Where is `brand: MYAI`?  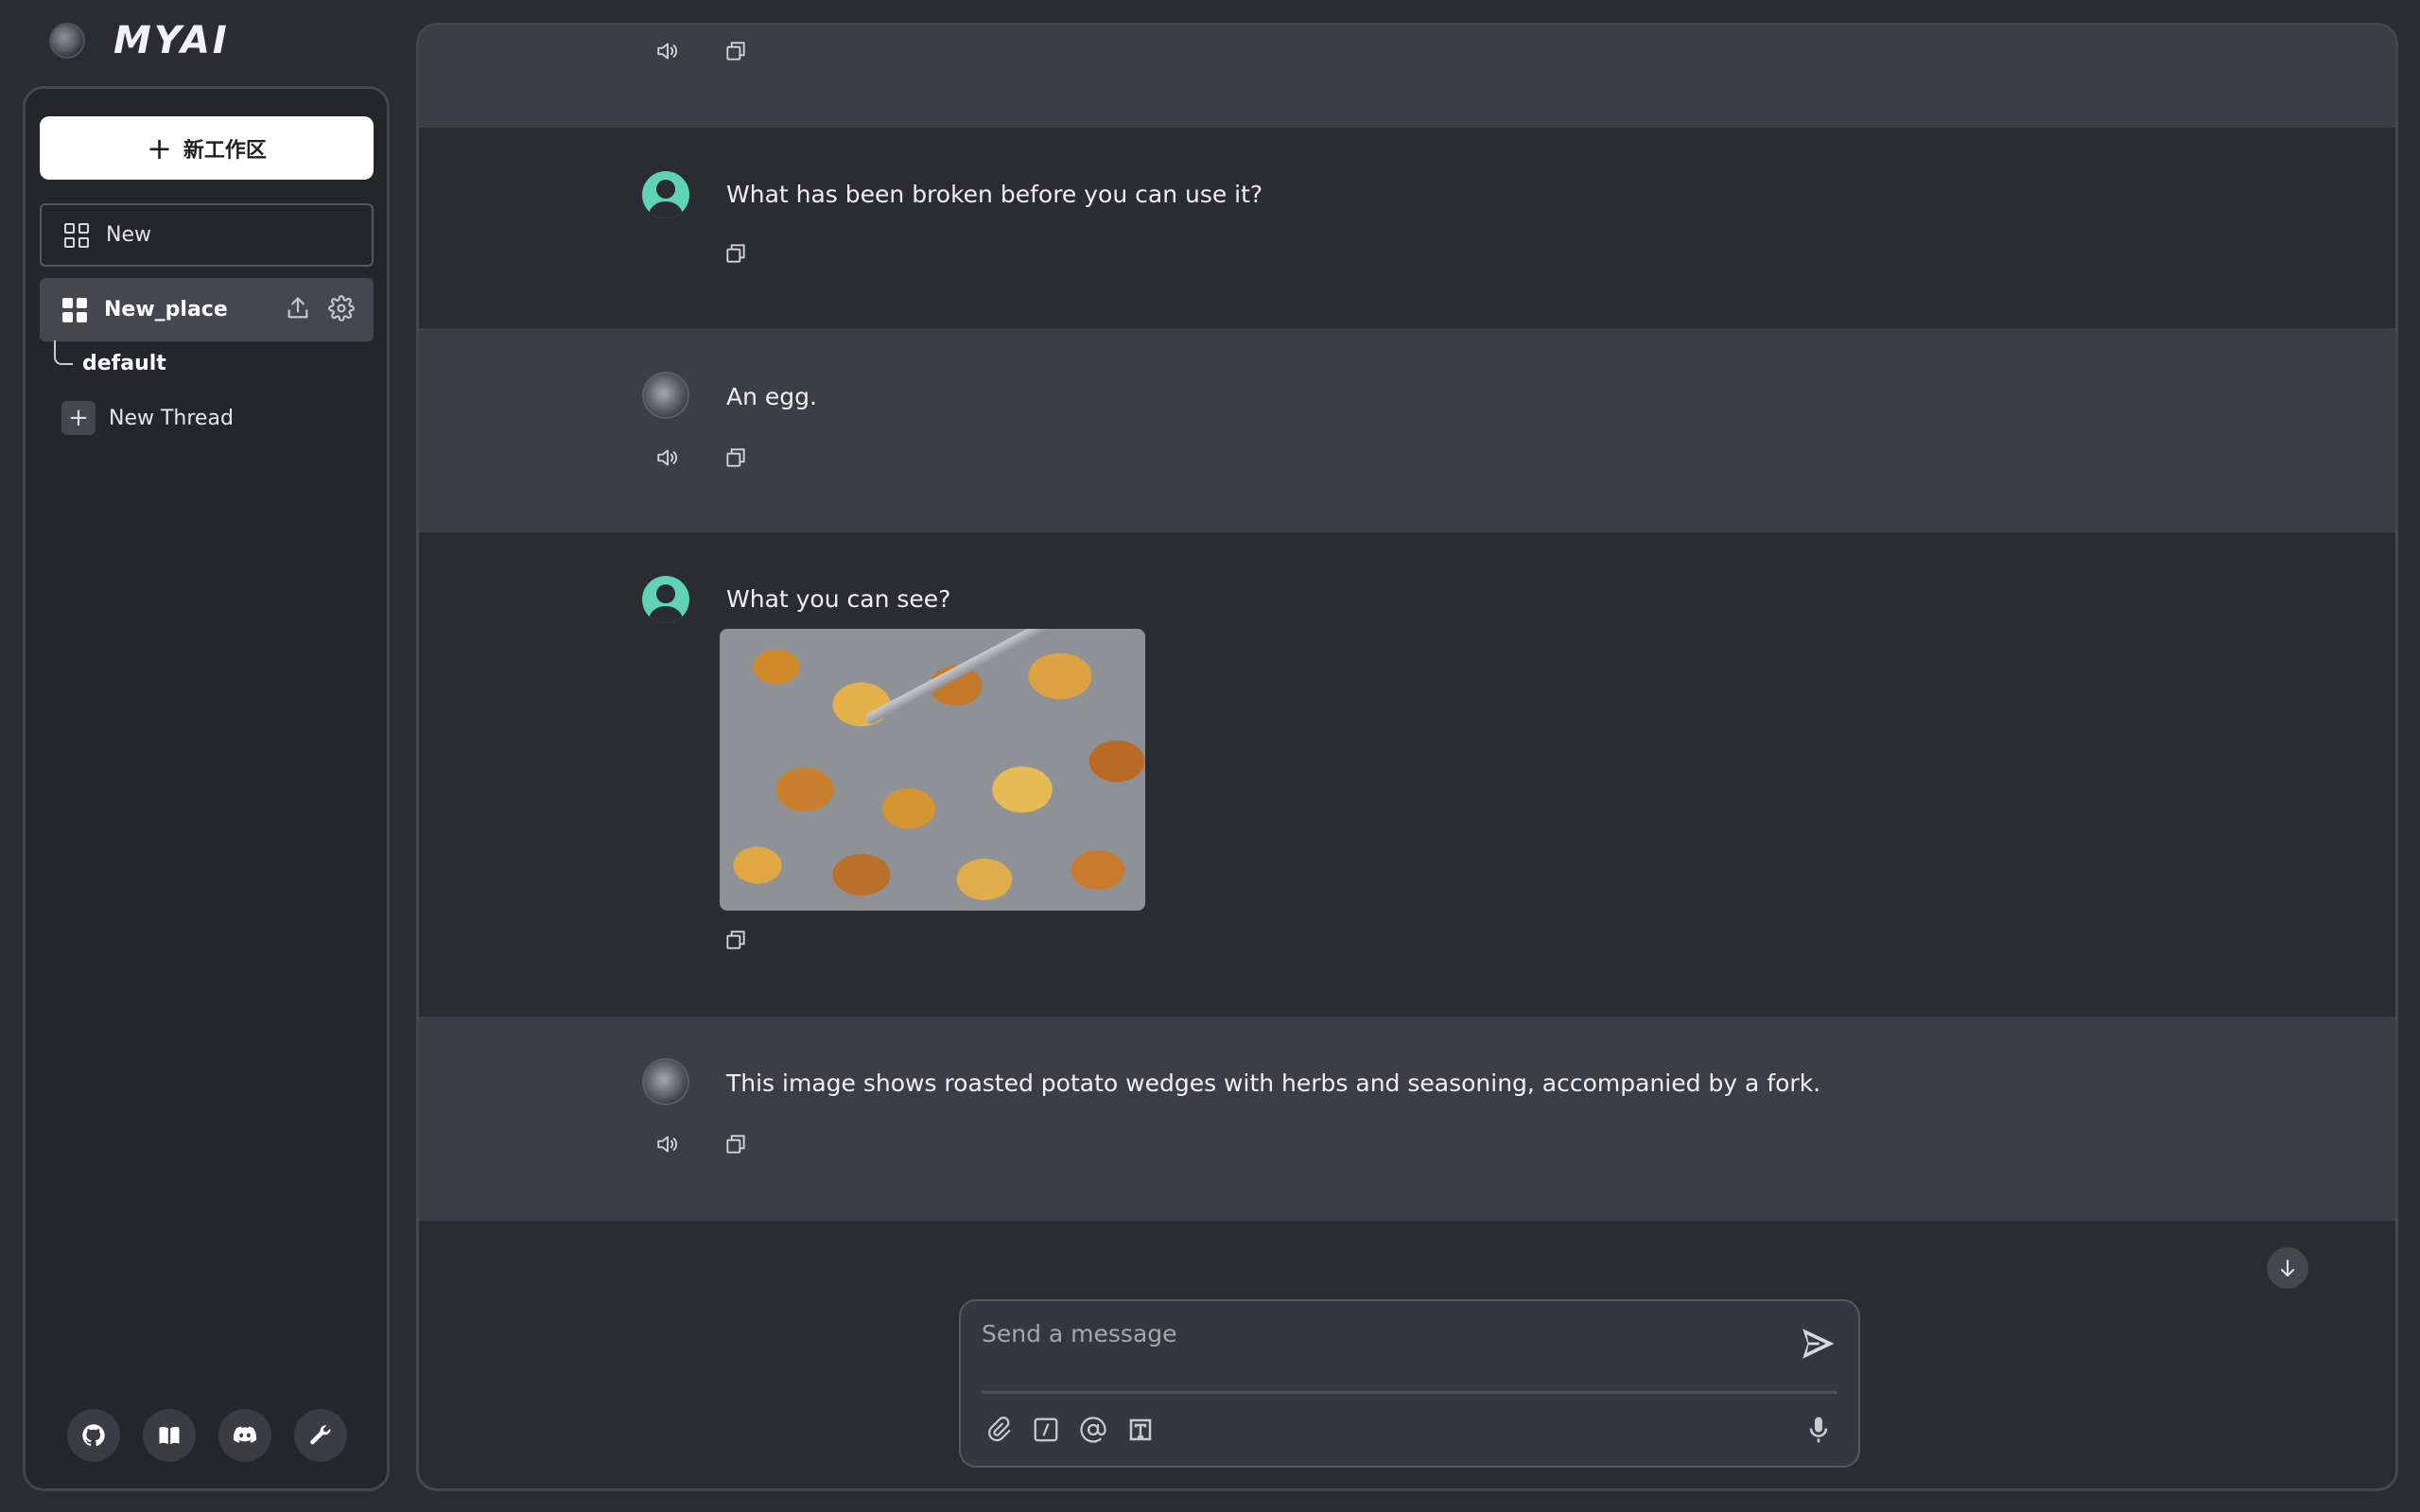 brand: MYAI is located at coordinates (139, 41).